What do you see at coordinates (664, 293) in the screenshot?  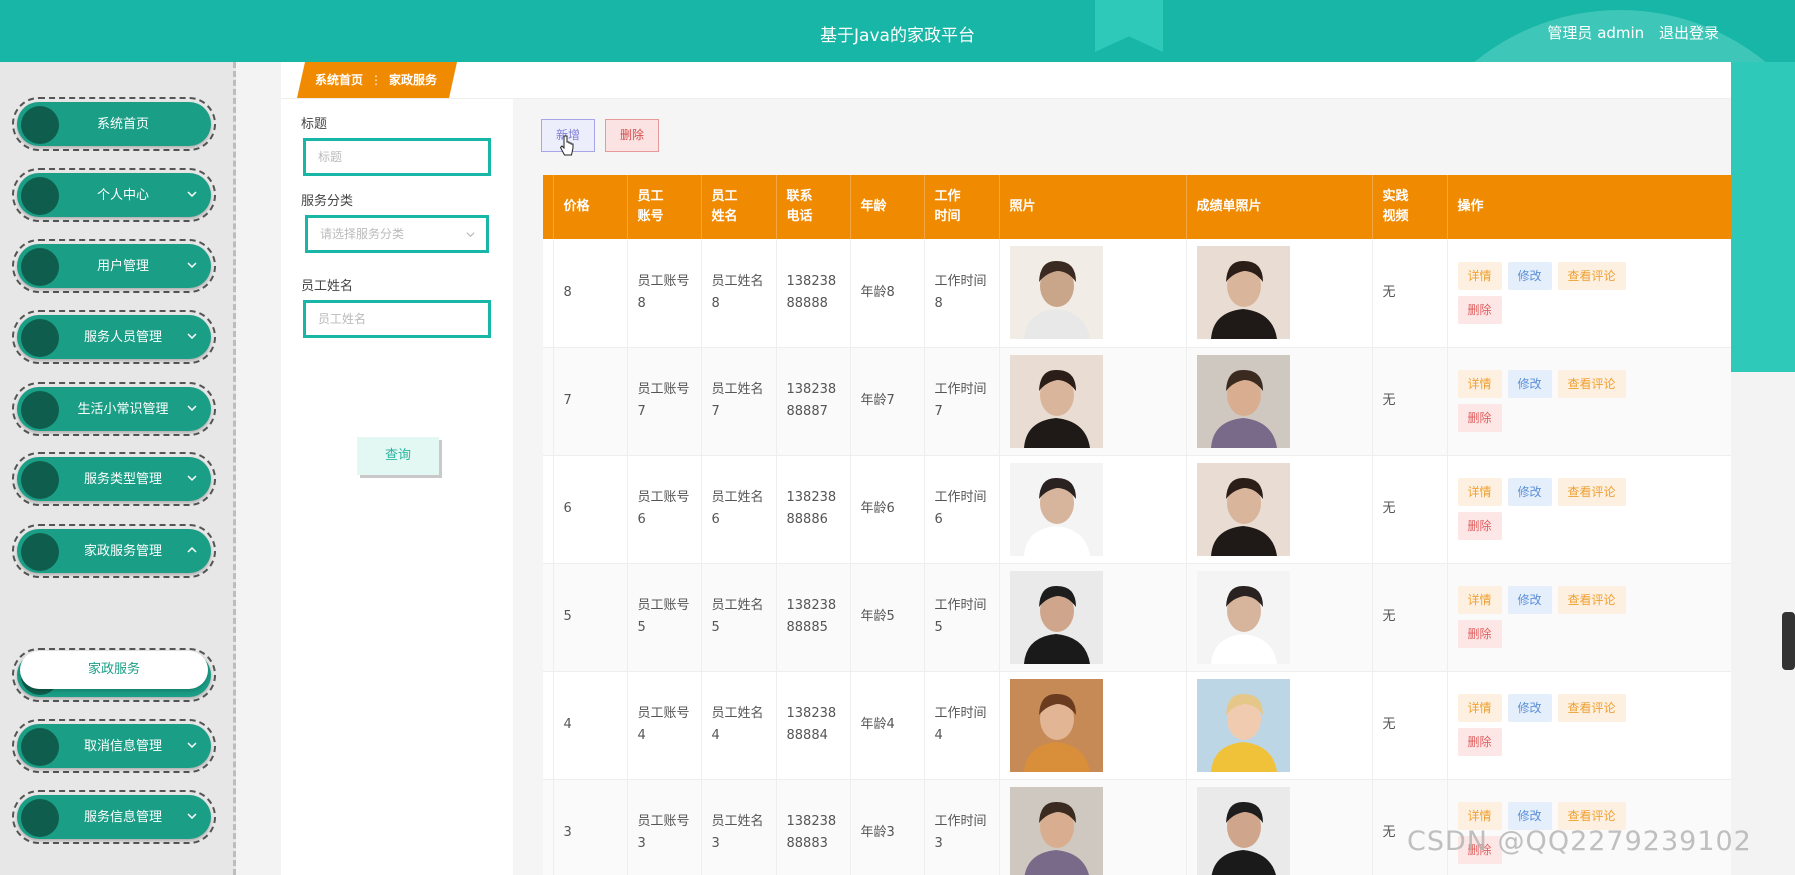 I see `account-cell: 员工账号8` at bounding box center [664, 293].